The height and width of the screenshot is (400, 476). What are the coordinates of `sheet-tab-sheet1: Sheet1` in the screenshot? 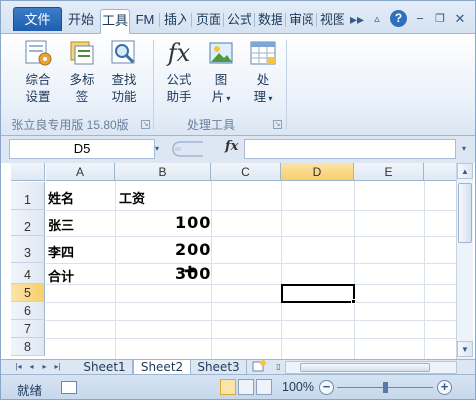 It's located at (105, 367).